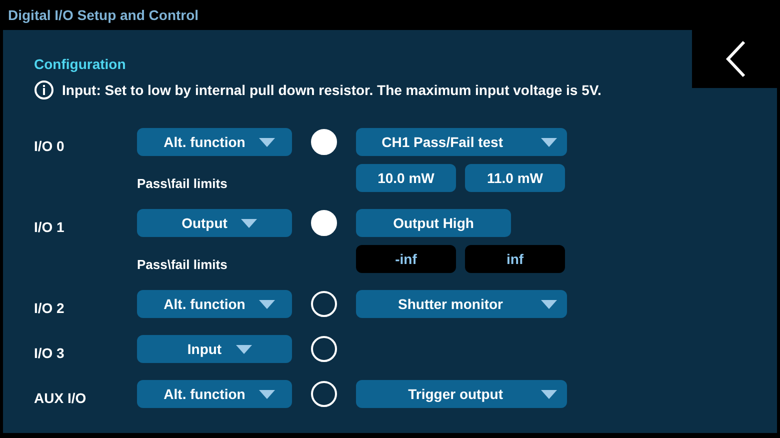  What do you see at coordinates (461, 304) in the screenshot?
I see `function-dropdown: Shutter monitor` at bounding box center [461, 304].